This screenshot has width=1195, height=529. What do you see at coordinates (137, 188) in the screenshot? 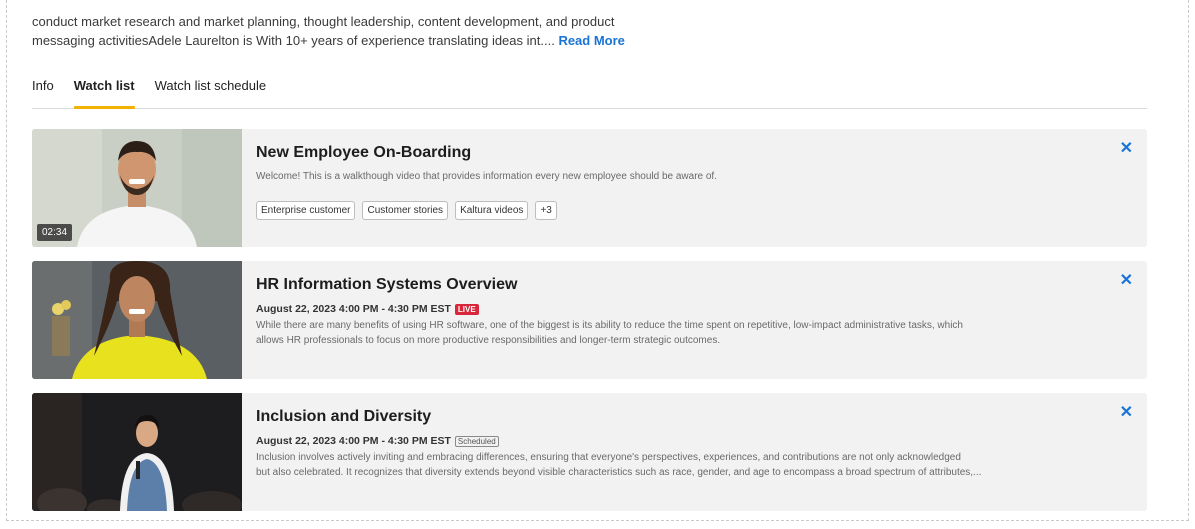
I see `video-thumbnail: 02:34` at bounding box center [137, 188].